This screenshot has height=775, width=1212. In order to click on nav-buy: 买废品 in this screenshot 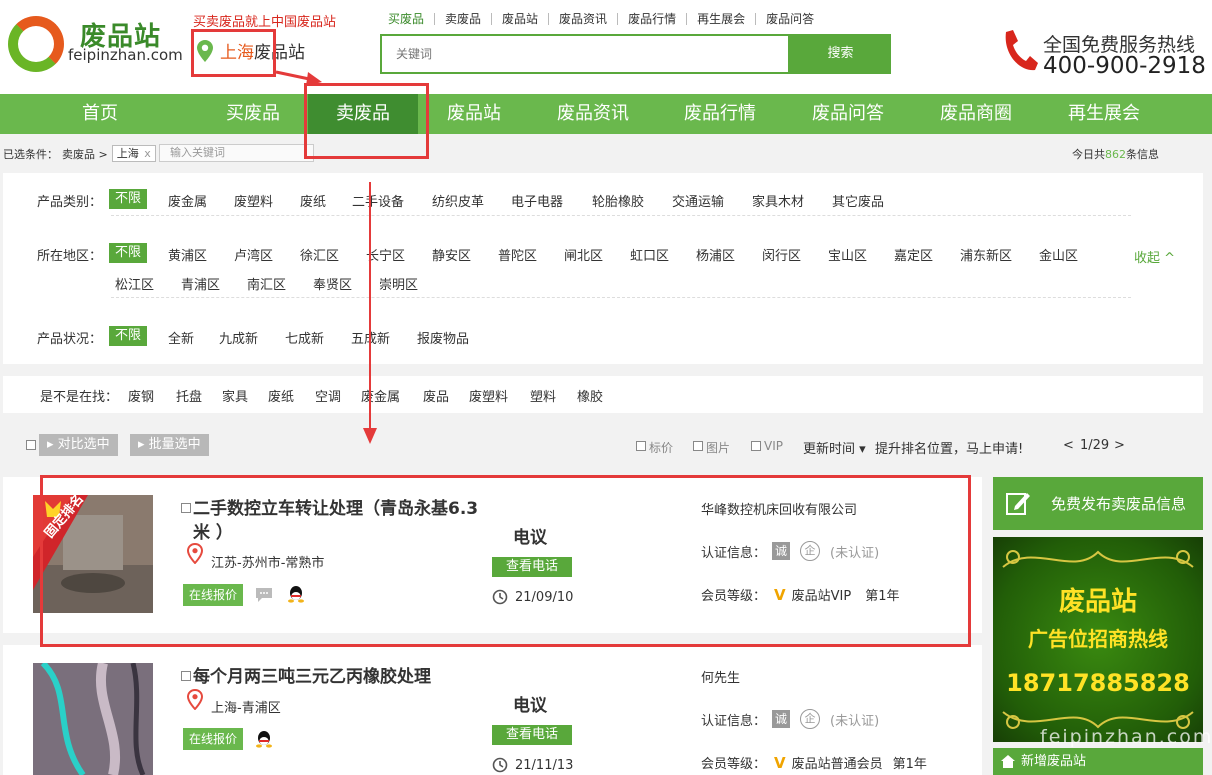, I will do `click(253, 114)`.